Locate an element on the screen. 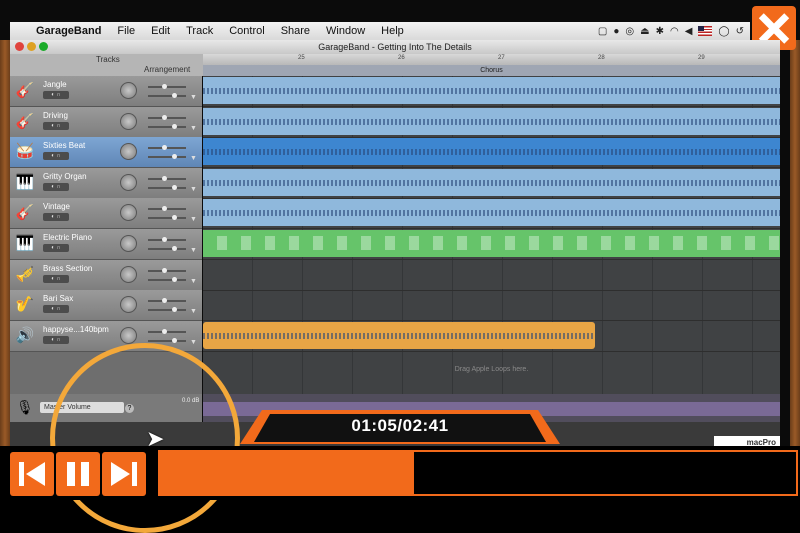 The width and height of the screenshot is (800, 533). chat-icon: ◯ is located at coordinates (723, 31).